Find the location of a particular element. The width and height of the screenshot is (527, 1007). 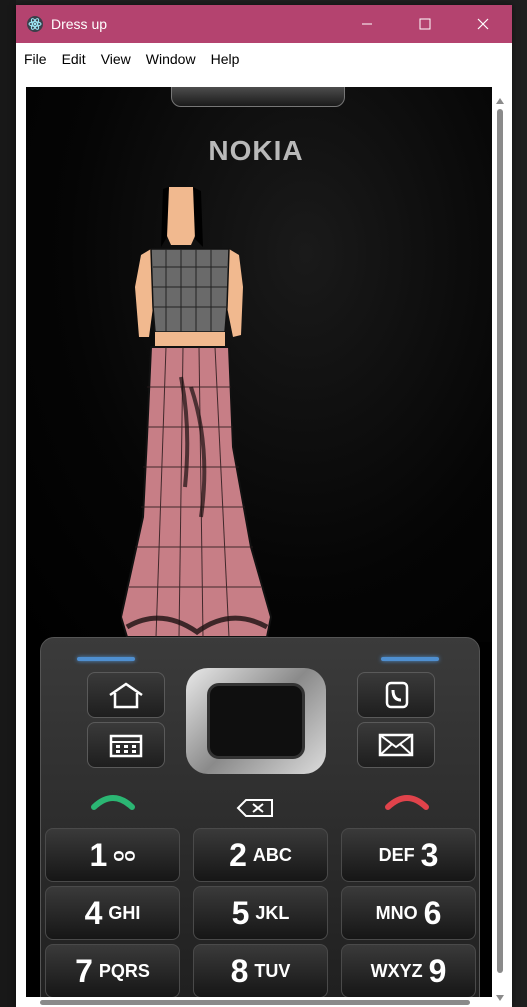

menu-view: View is located at coordinates (117, 59).